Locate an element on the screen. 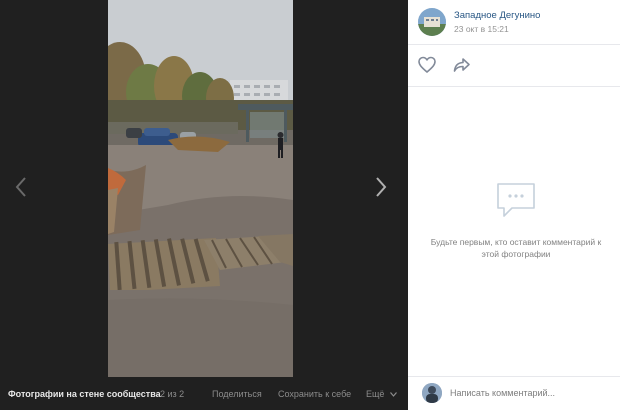 This screenshot has width=620, height=410. previous-photo-button is located at coordinates (21, 187).